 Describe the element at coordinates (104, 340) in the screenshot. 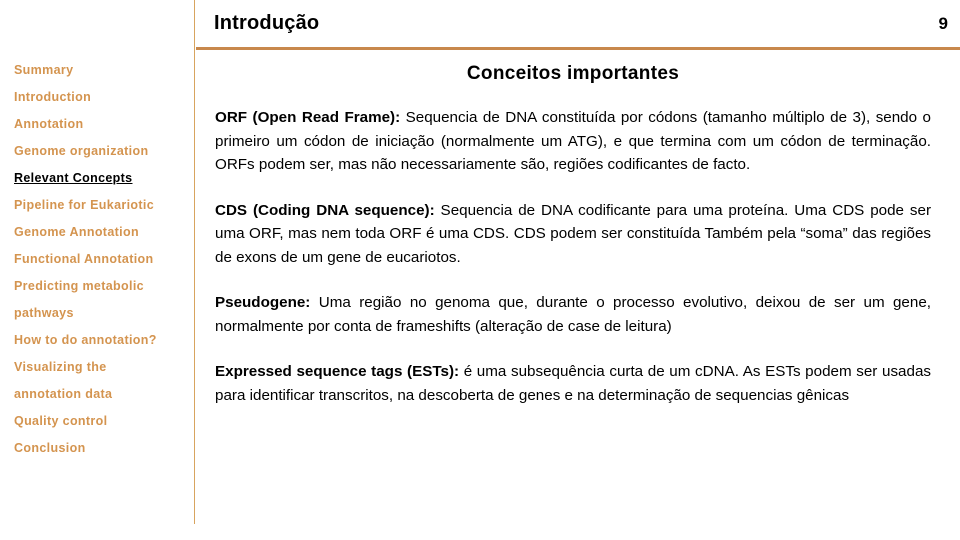

I see `sidebar-item-how-to-do-annotation: How to do annotation?` at that location.